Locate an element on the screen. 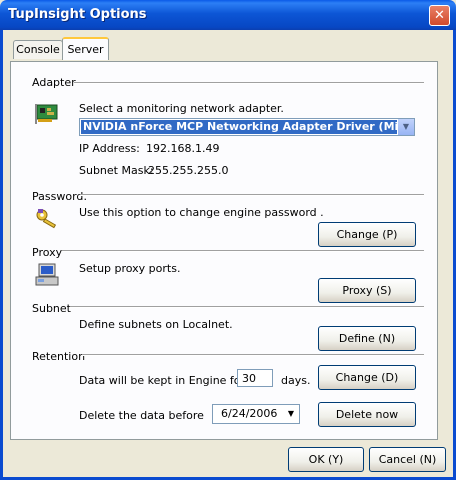 This screenshot has height=480, width=456. adapter-description: Select a monitoring network adapter. is located at coordinates (181, 108).